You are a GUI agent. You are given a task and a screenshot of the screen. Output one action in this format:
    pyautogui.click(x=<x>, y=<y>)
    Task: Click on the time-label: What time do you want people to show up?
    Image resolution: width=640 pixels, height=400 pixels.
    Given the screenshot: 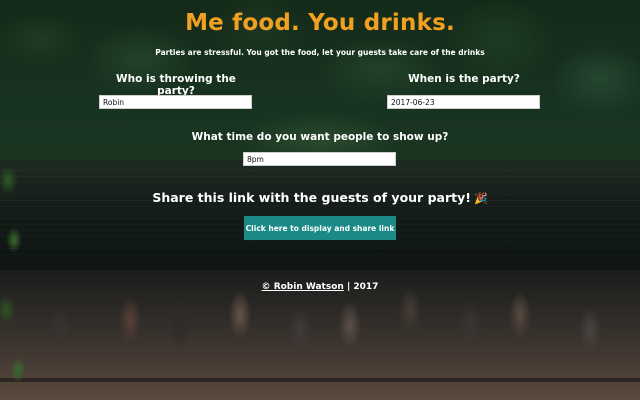 What is the action you would take?
    pyautogui.click(x=320, y=137)
    